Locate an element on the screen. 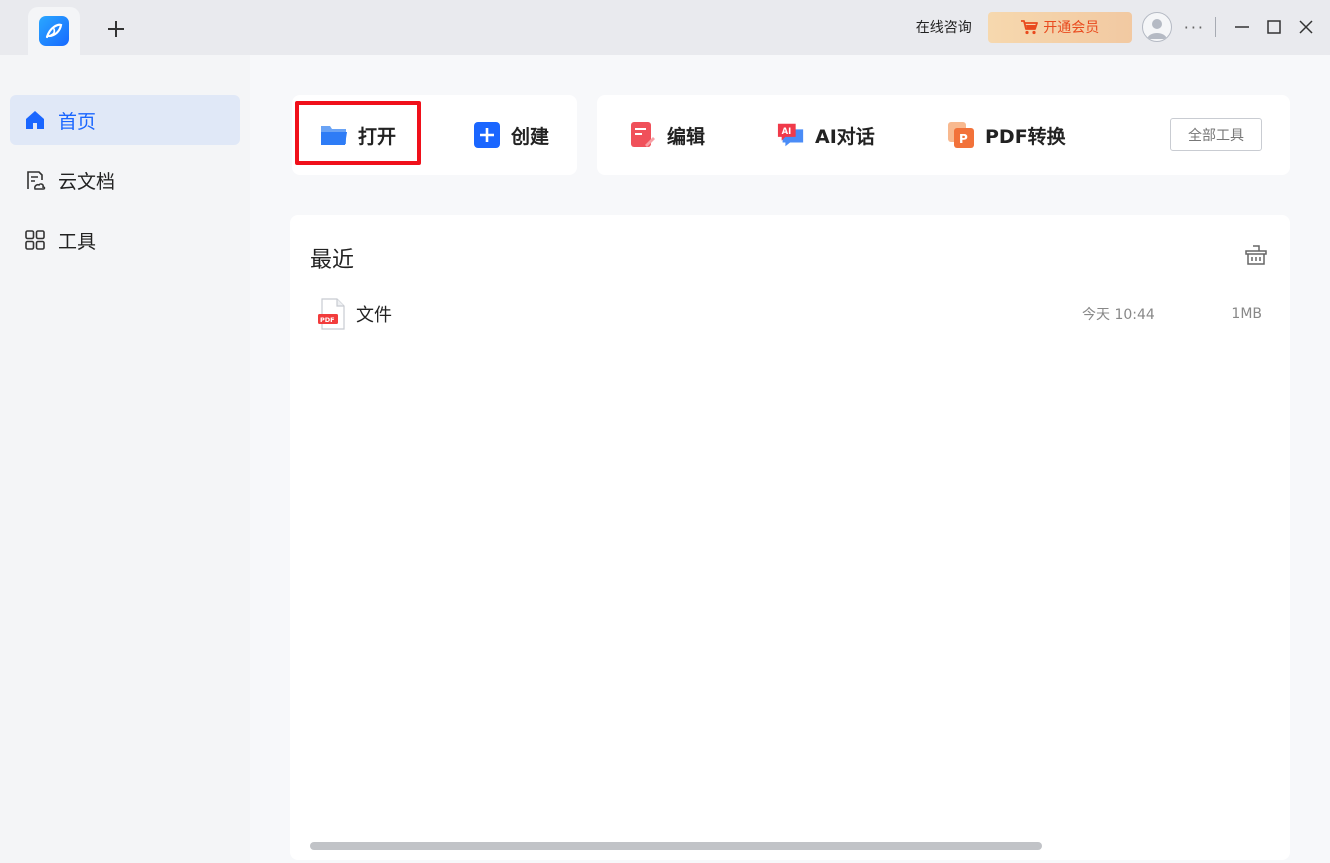  pdf-convert-icon: P is located at coordinates (961, 135).